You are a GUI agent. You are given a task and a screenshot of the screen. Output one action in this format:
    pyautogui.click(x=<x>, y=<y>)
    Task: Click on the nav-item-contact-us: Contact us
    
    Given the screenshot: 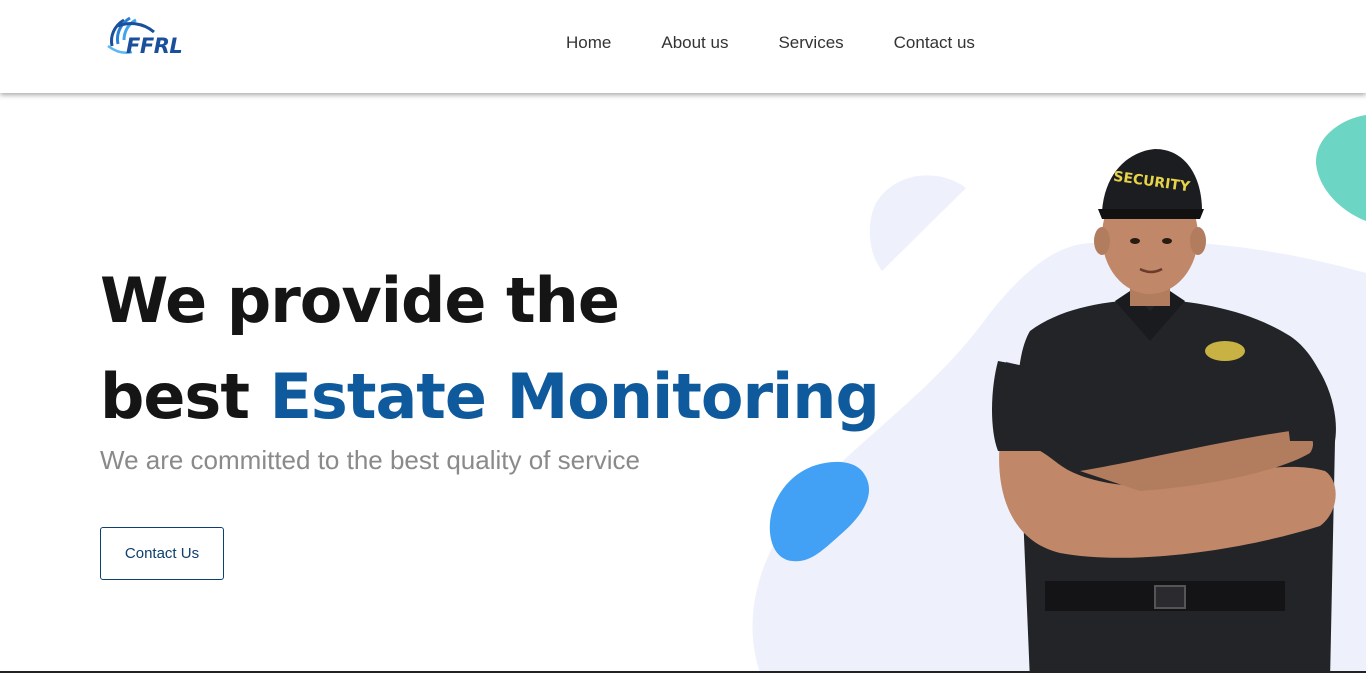 What is the action you would take?
    pyautogui.click(x=934, y=43)
    